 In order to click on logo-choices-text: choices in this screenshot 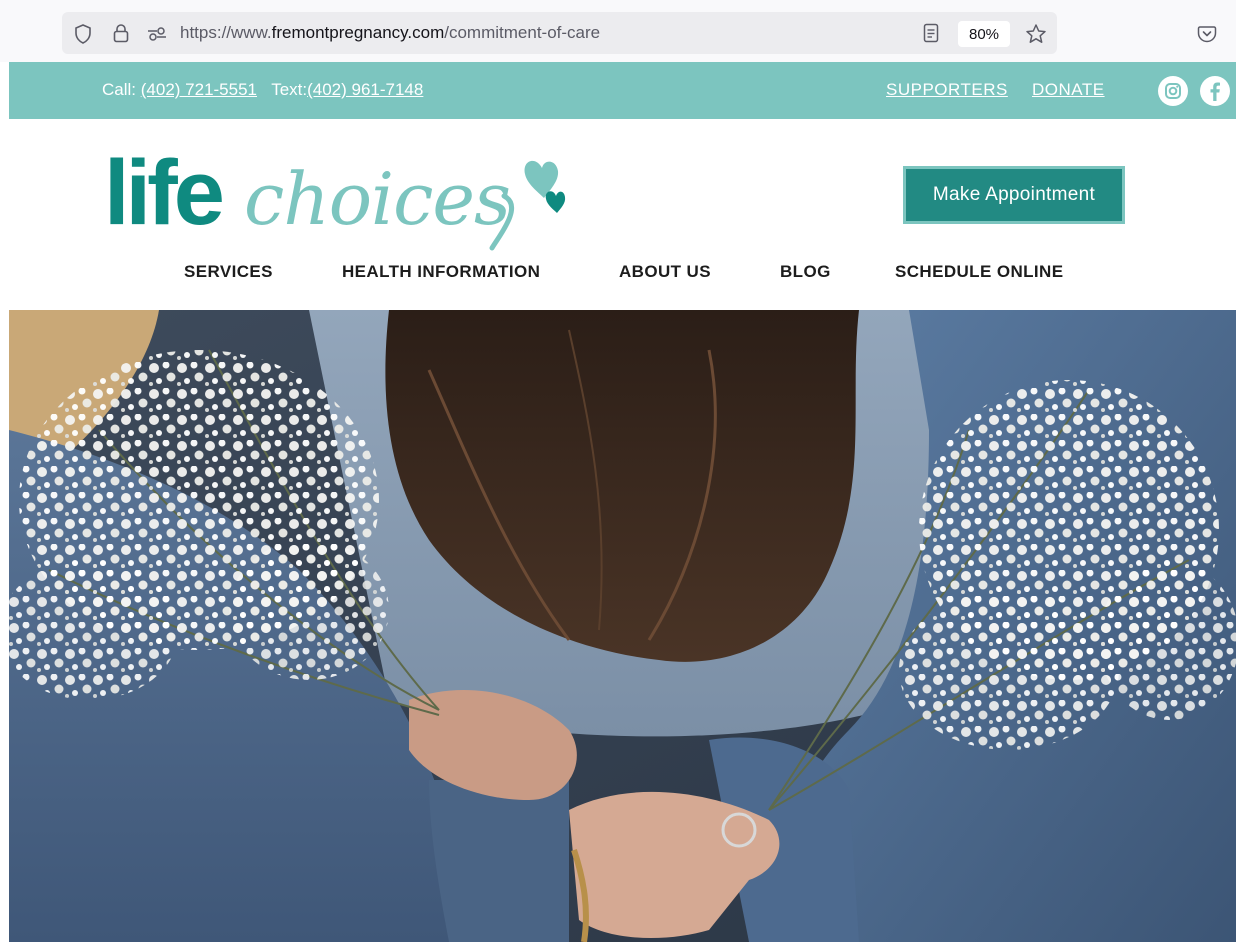, I will do `click(377, 199)`.